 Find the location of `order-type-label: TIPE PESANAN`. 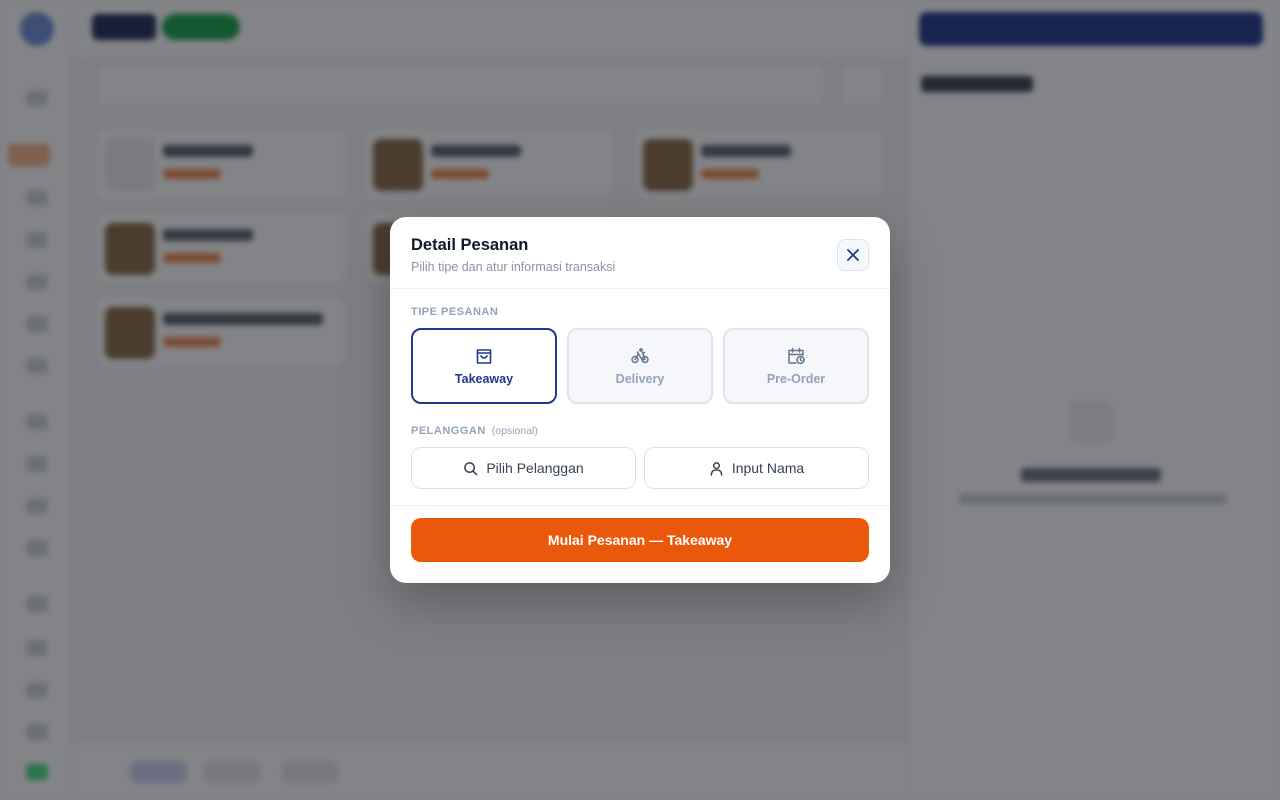

order-type-label: TIPE PESANAN is located at coordinates (455, 312).